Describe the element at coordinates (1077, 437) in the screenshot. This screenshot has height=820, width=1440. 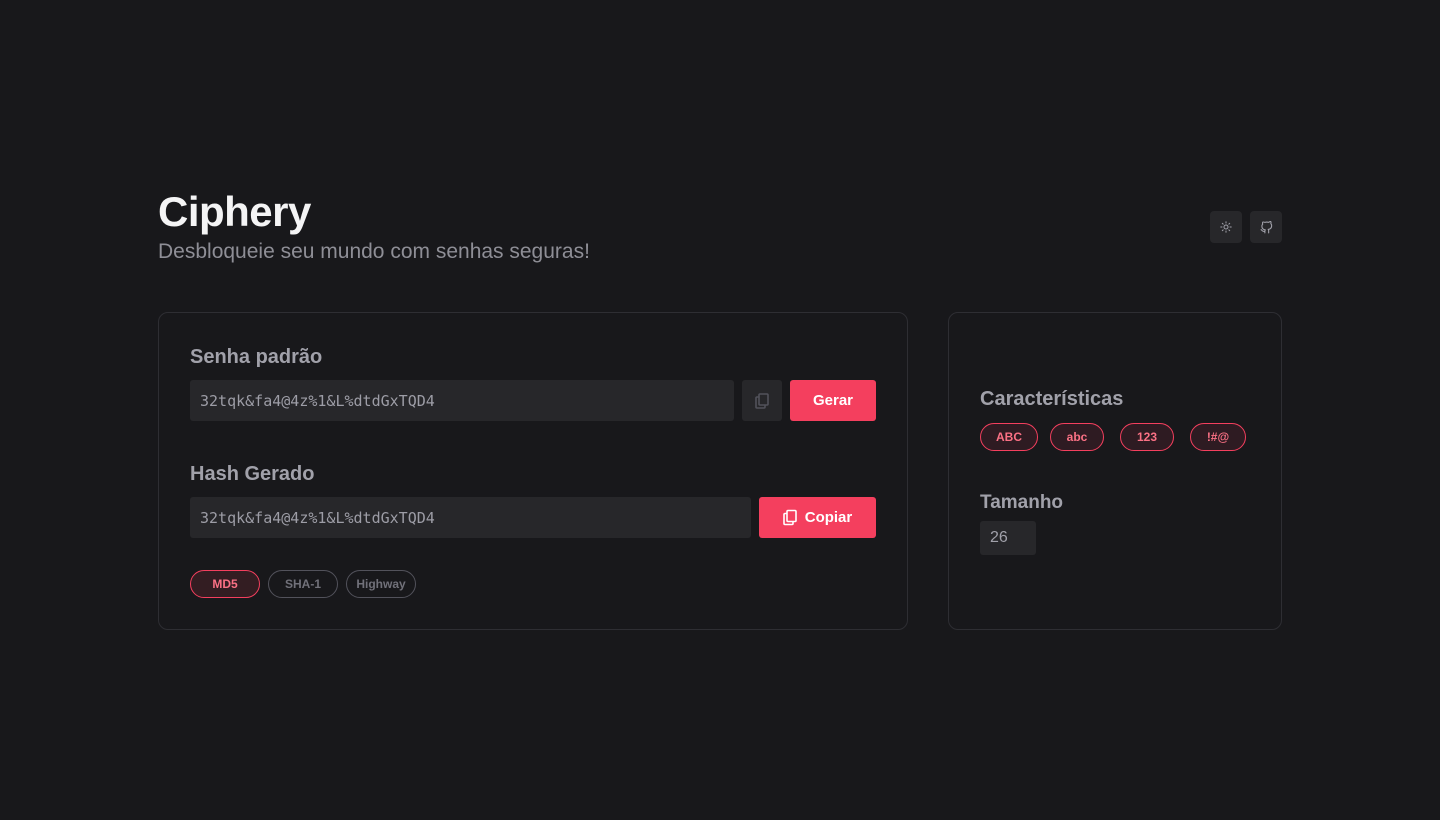
I see `feature-chip-lowercase: abc` at that location.